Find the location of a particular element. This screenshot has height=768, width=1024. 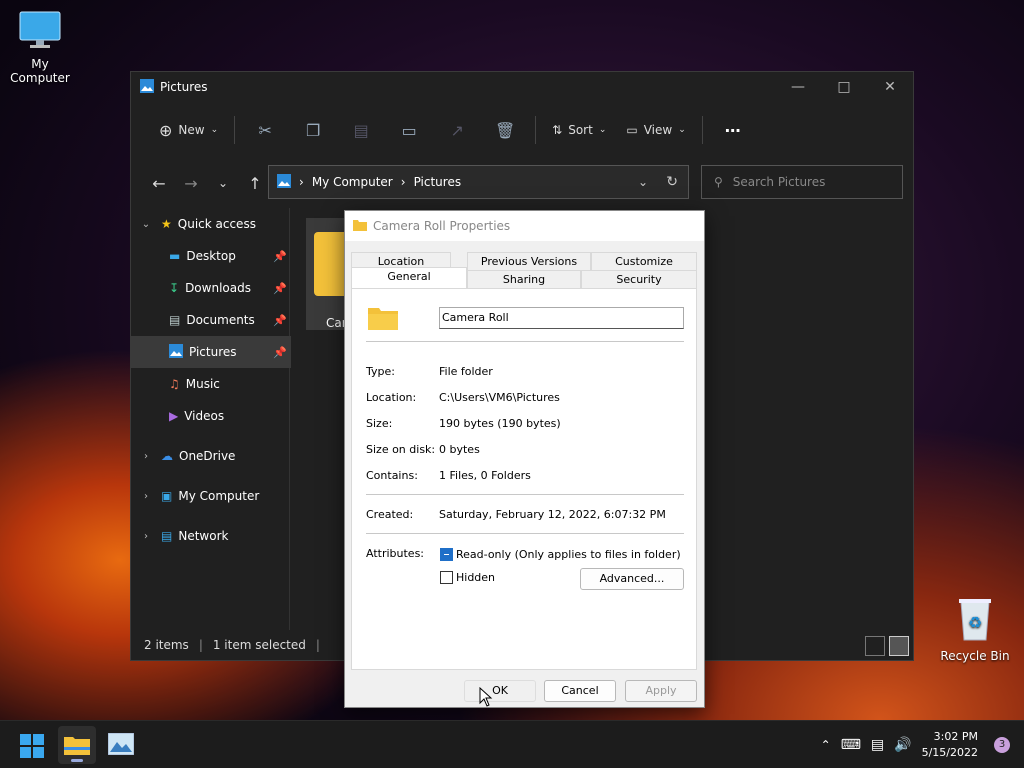

details-view-button is located at coordinates (875, 646).